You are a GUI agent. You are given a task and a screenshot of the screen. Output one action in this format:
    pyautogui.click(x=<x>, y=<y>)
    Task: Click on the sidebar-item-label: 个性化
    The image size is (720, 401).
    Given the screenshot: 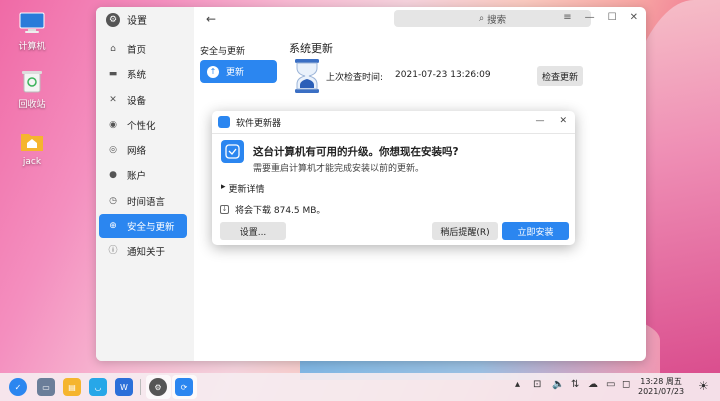 What is the action you would take?
    pyautogui.click(x=141, y=126)
    